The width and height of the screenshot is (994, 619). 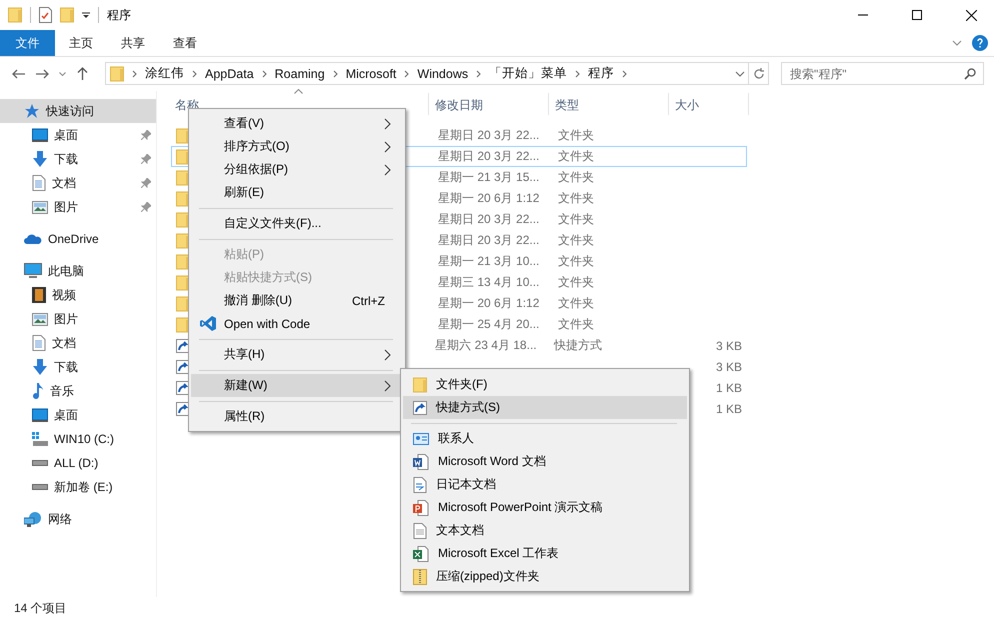 What do you see at coordinates (39, 295) in the screenshot?
I see `film-icon` at bounding box center [39, 295].